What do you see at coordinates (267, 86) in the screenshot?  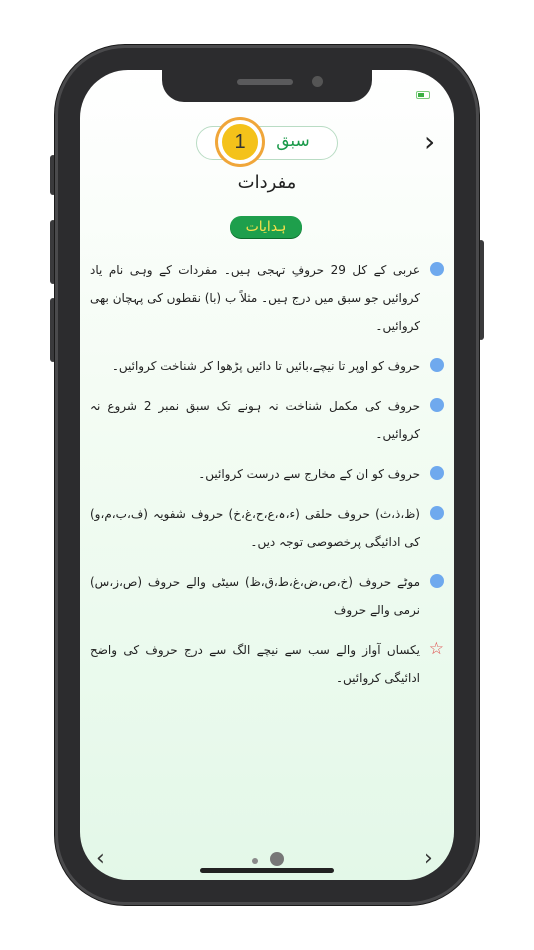 I see `notch` at bounding box center [267, 86].